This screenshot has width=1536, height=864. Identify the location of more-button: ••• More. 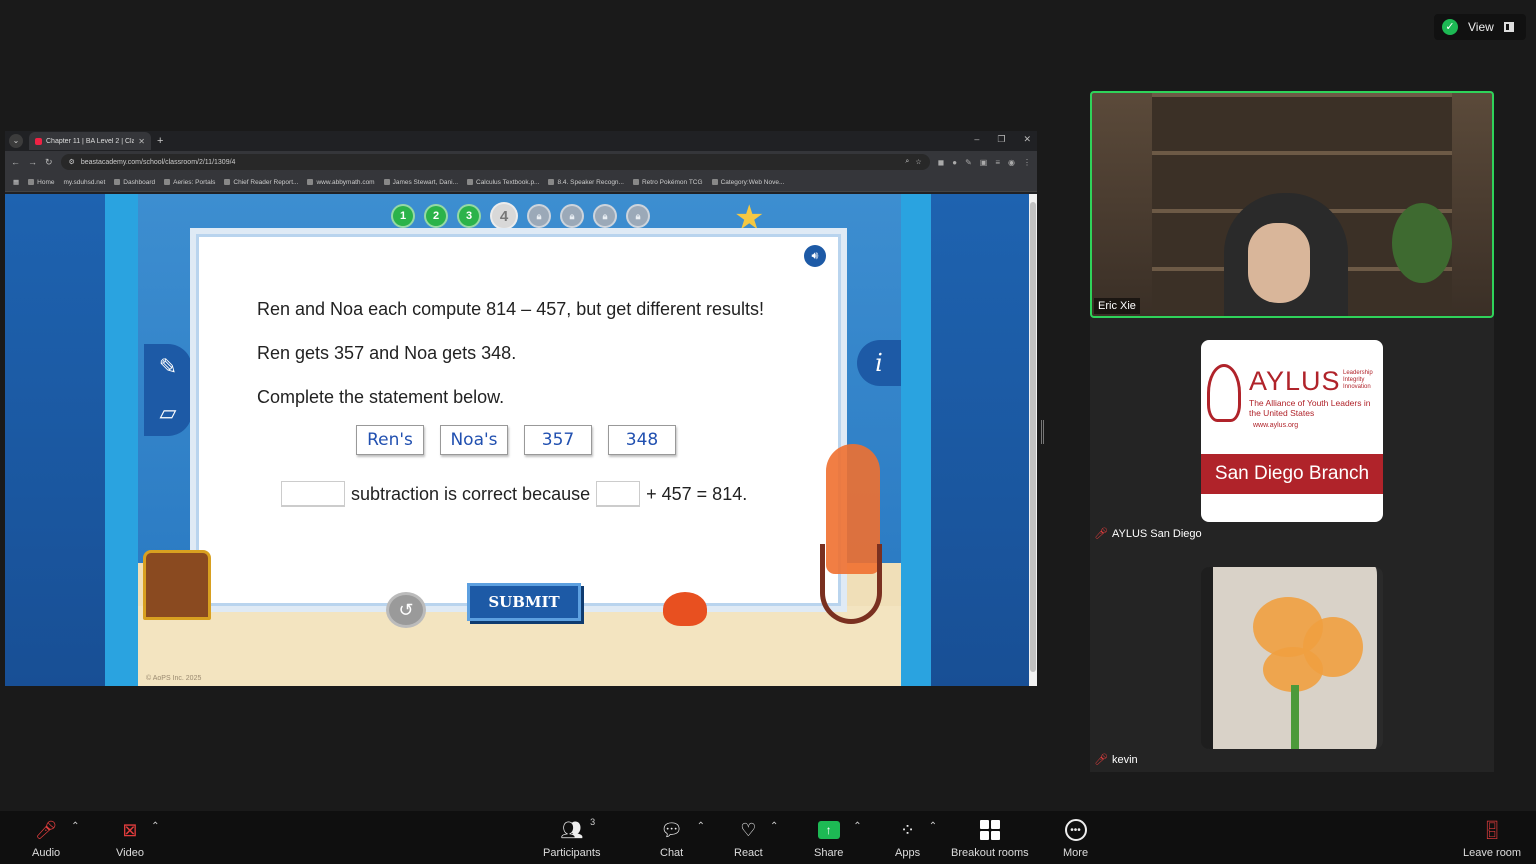
(1075, 839).